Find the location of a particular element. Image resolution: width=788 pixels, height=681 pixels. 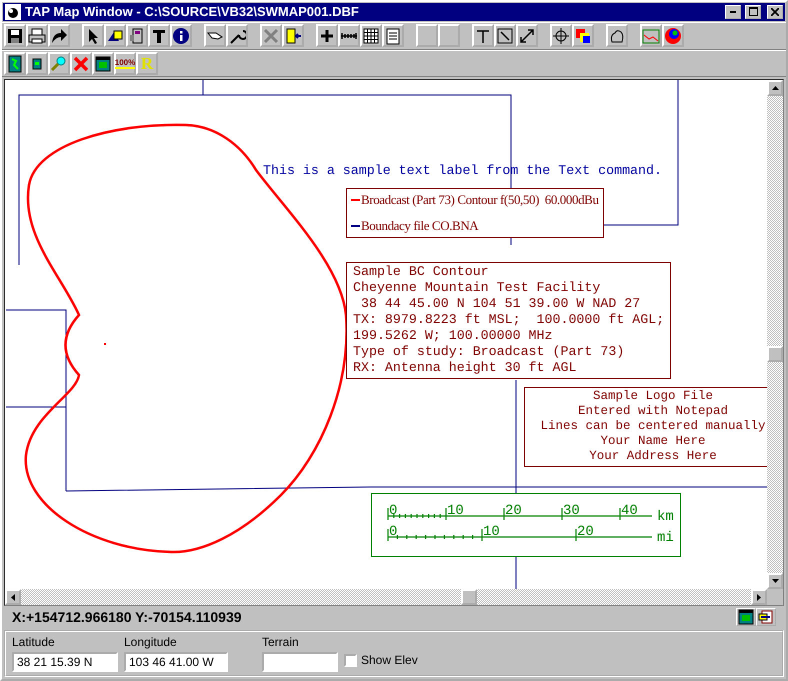

map-tile-icon is located at coordinates (15, 63).